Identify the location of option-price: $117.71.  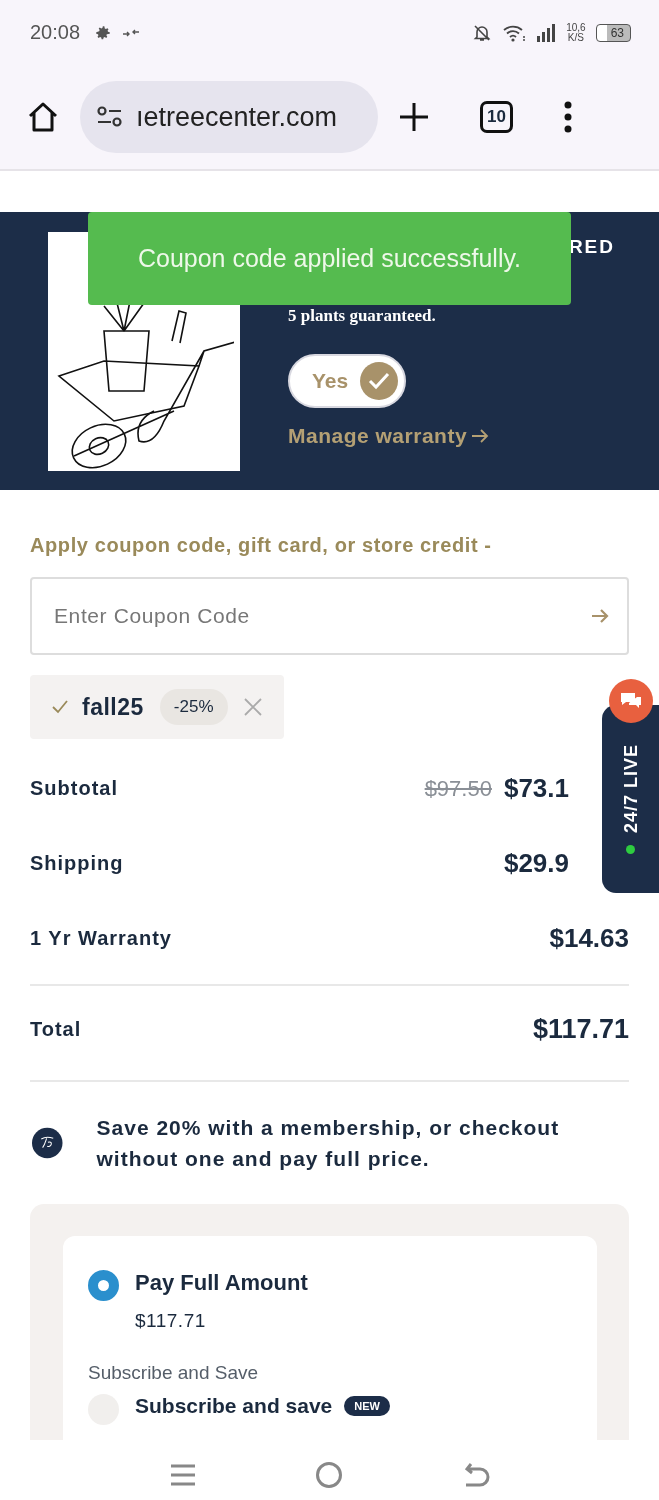
(171, 1321).